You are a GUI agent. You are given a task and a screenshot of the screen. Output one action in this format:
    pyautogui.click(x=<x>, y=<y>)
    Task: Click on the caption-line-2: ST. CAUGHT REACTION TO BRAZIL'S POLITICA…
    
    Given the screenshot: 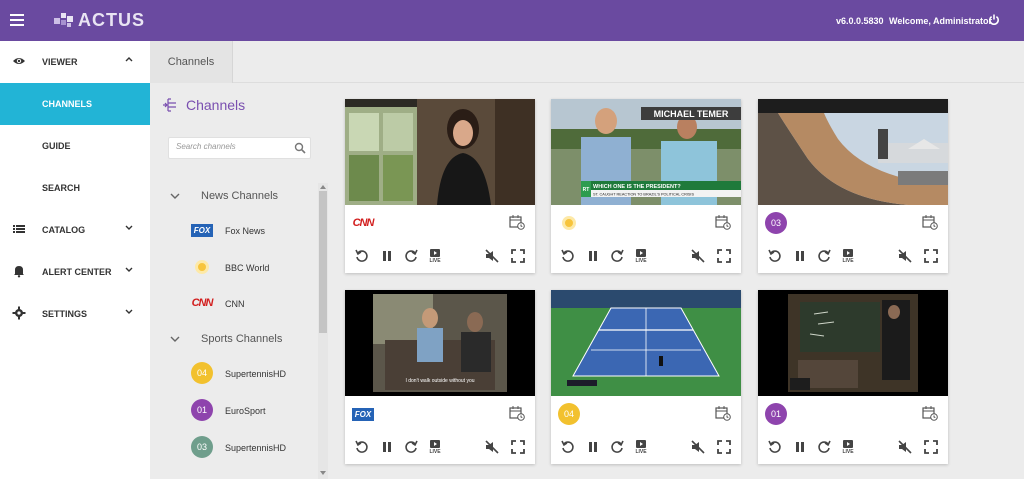 What is the action you would take?
    pyautogui.click(x=643, y=195)
    